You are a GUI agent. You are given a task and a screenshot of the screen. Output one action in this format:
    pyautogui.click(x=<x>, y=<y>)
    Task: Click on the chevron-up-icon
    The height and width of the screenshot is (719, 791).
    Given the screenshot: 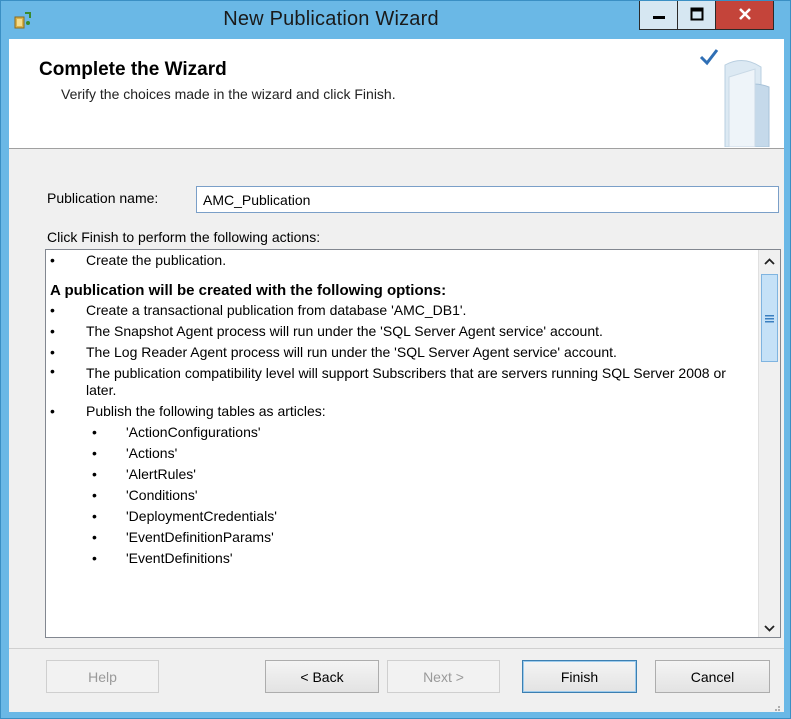 What is the action you would take?
    pyautogui.click(x=769, y=260)
    